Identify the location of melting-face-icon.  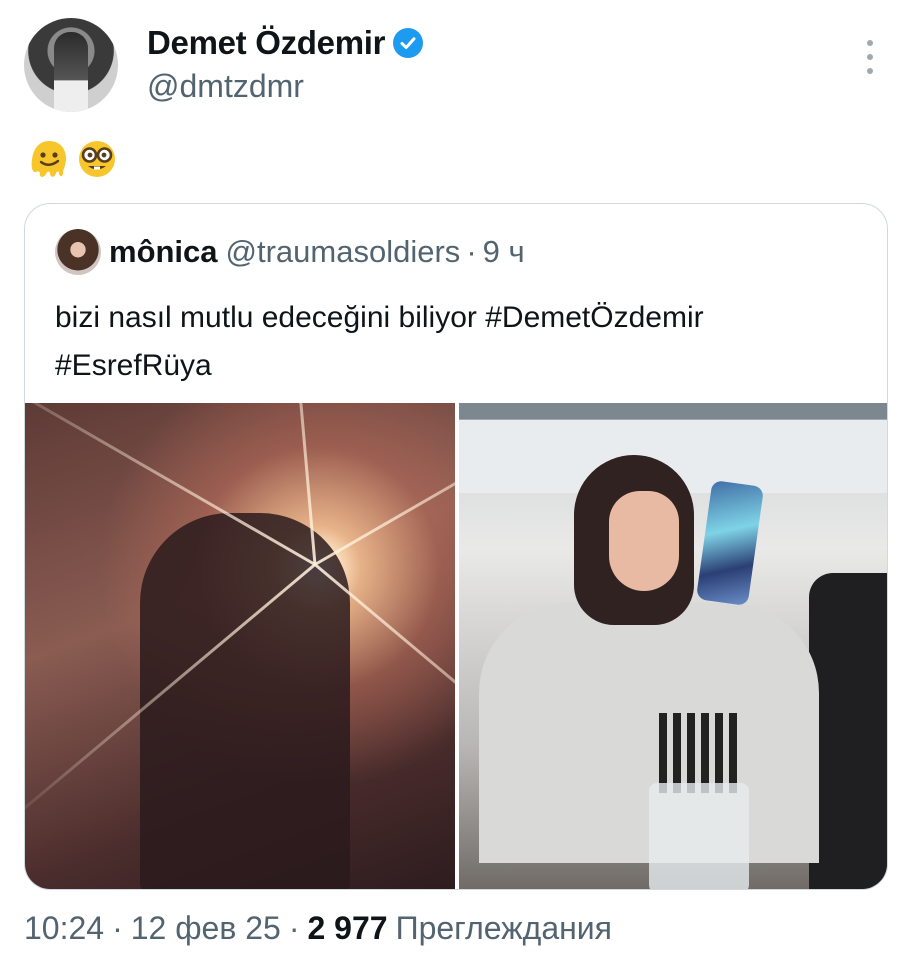
(48, 159).